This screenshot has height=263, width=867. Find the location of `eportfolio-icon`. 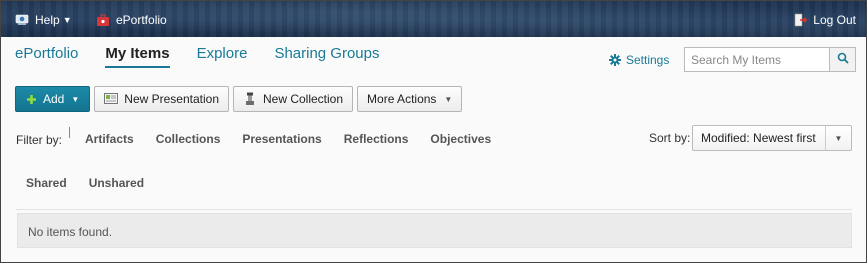

eportfolio-icon is located at coordinates (103, 20).